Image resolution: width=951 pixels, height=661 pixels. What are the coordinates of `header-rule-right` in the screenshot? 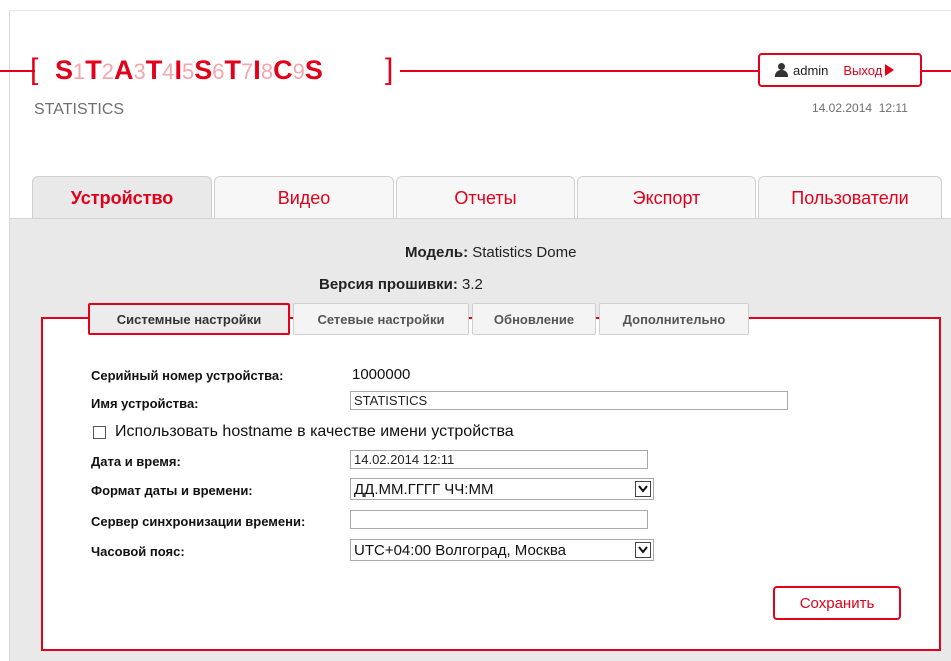 It's located at (936, 71).